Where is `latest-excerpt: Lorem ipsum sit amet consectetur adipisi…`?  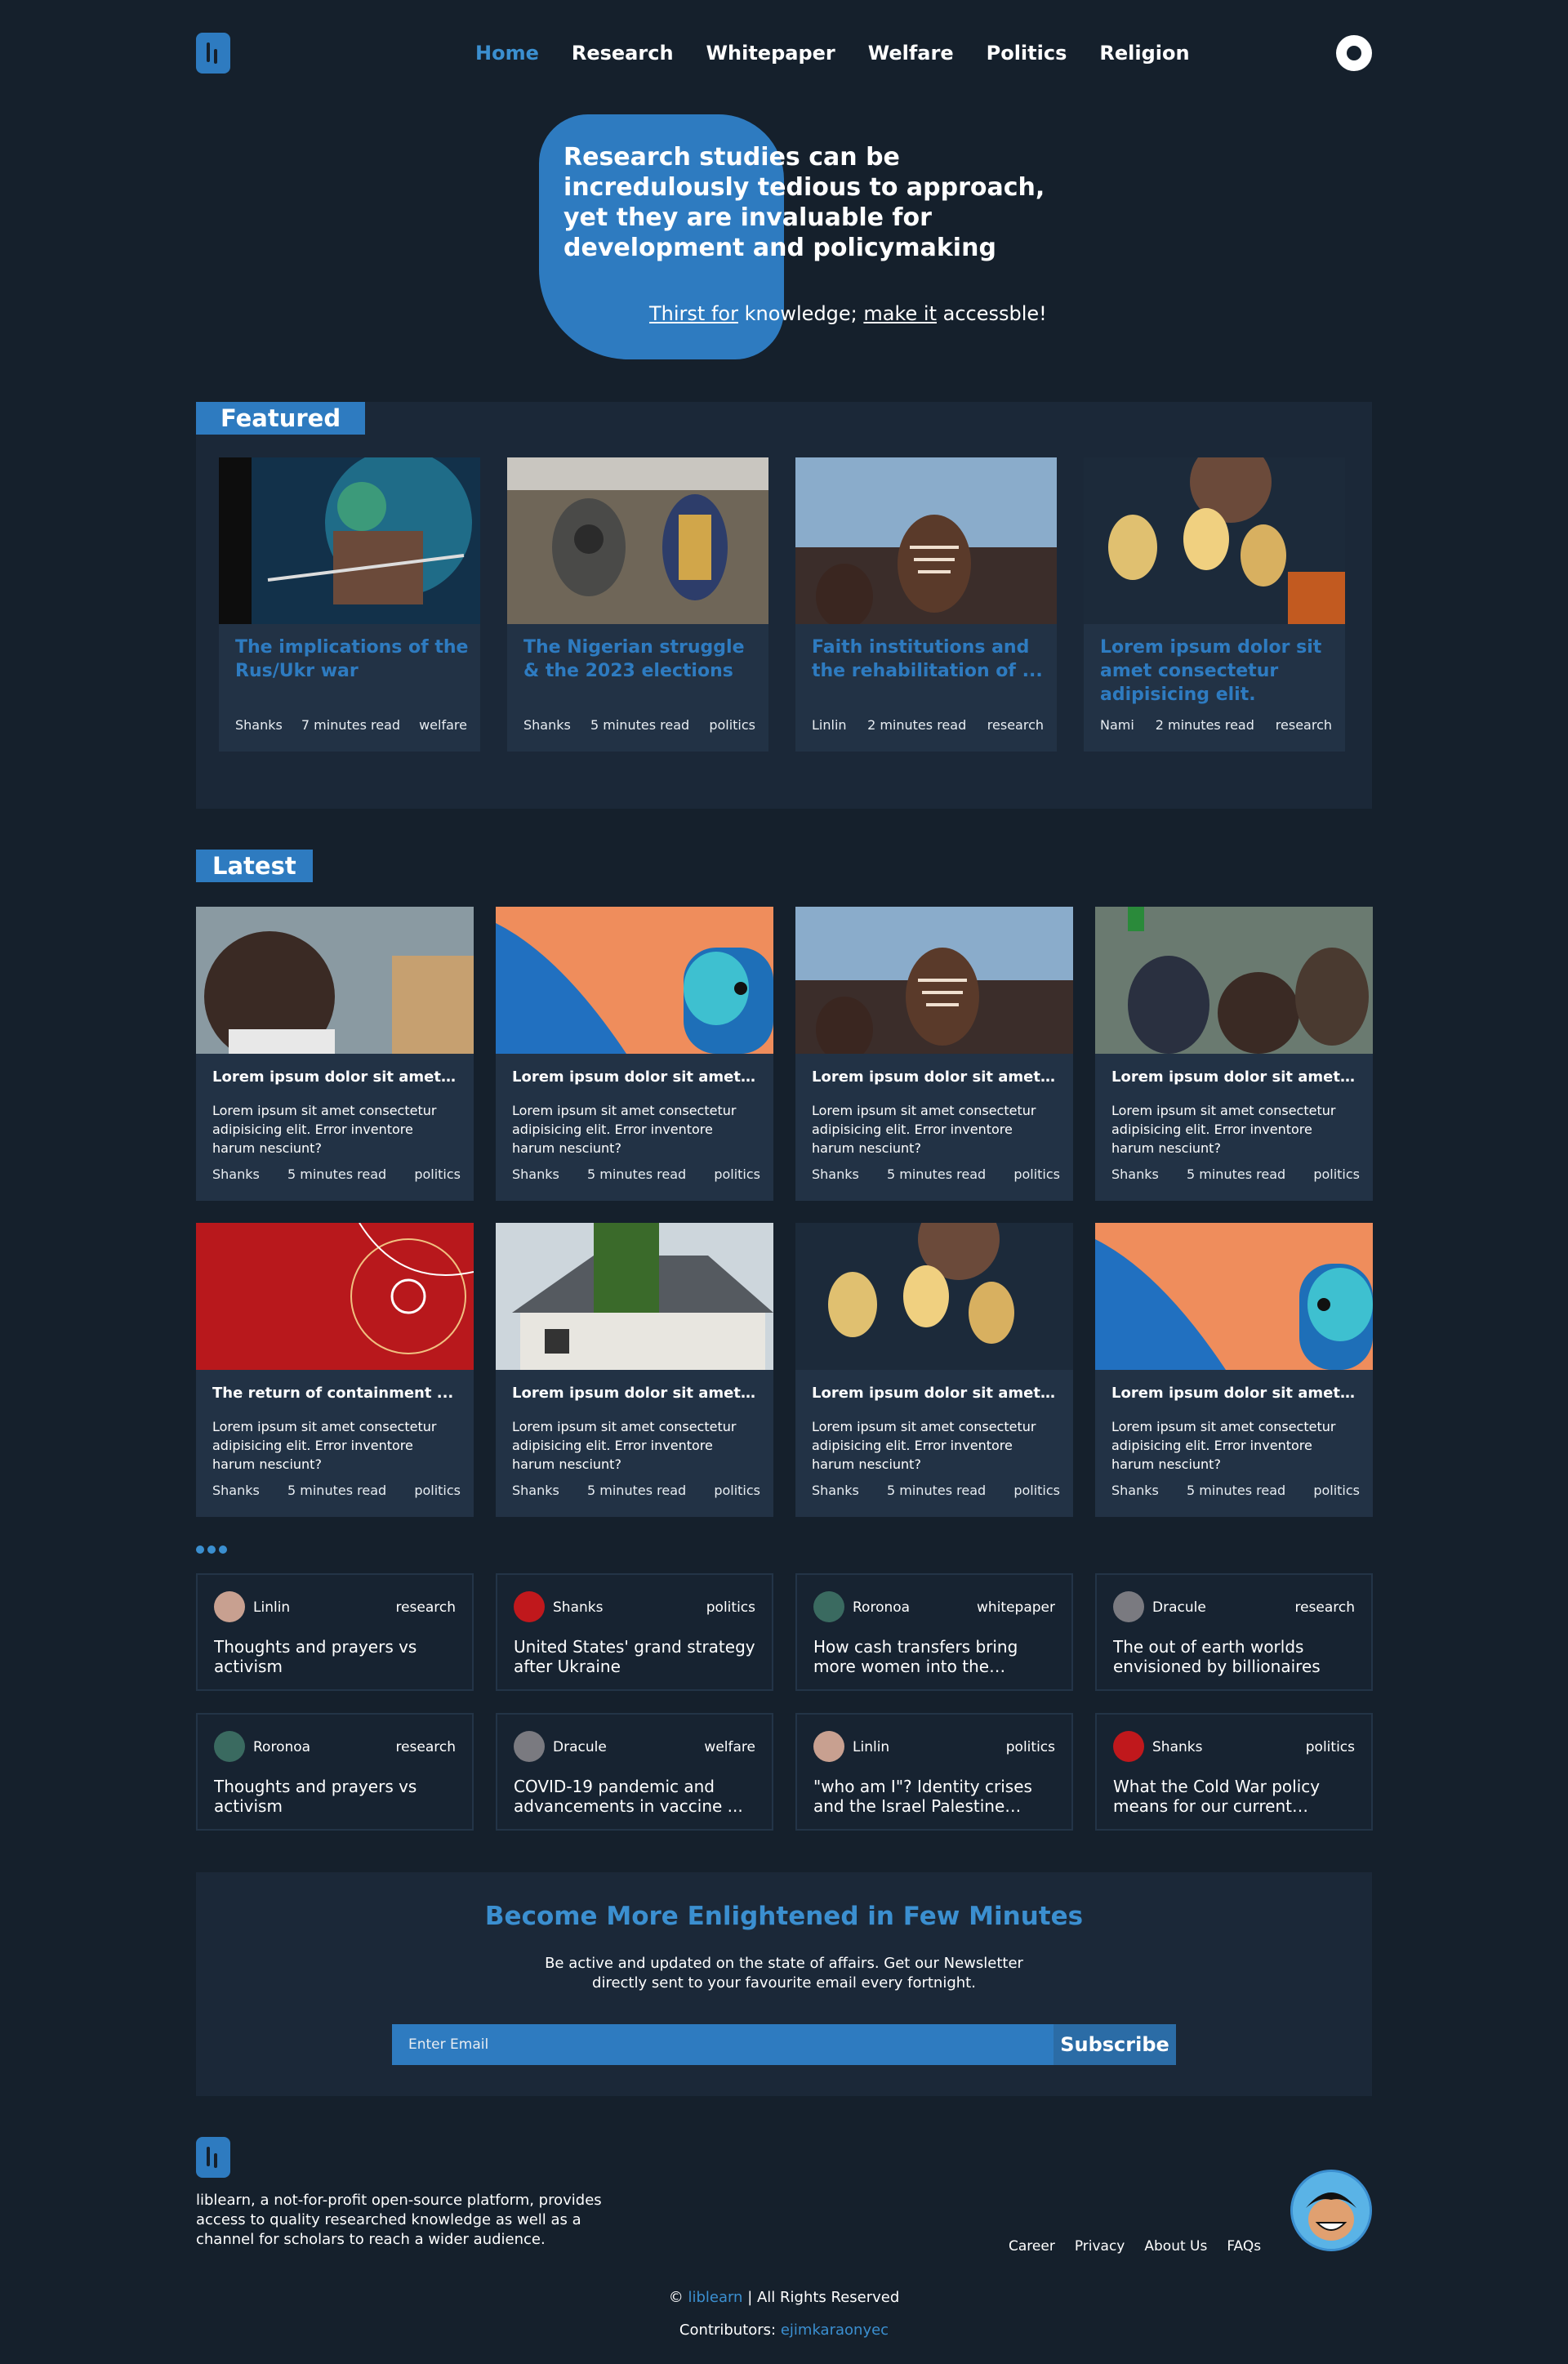
latest-excerpt: Lorem ipsum sit amet consectetur adipisi… is located at coordinates (924, 1445).